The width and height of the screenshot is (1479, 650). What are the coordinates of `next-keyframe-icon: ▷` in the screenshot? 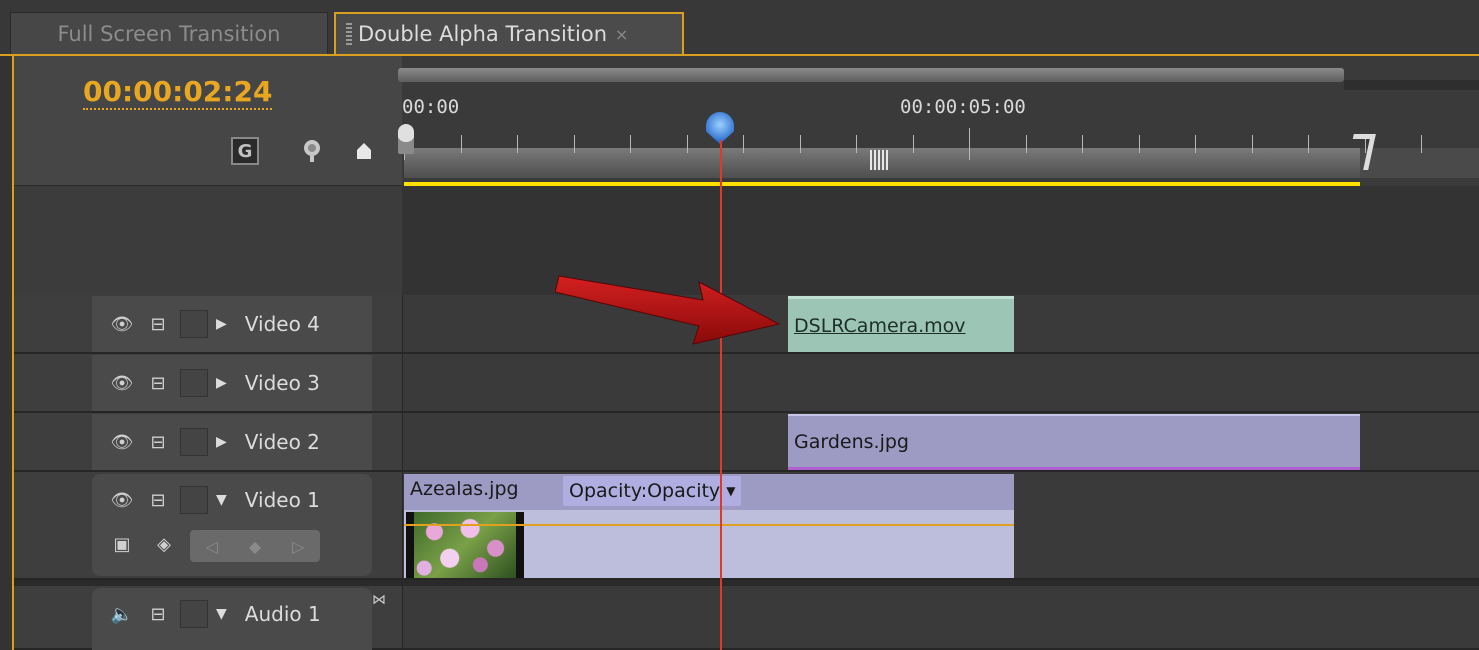 It's located at (298, 546).